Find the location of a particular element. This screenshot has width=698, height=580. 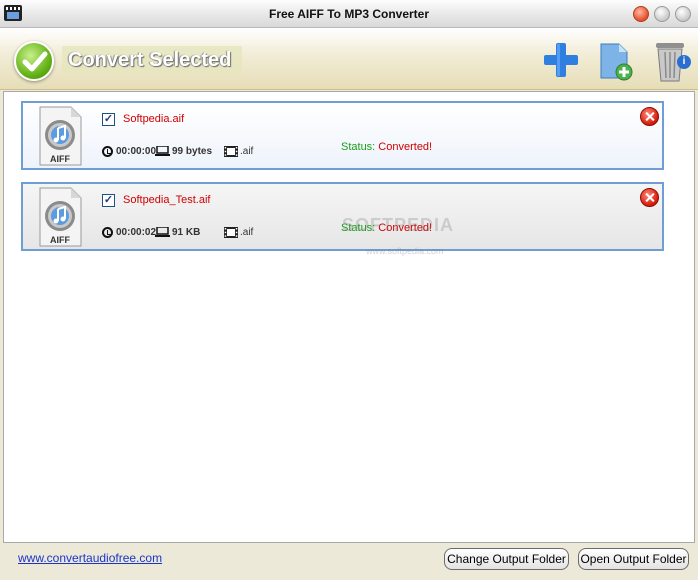

status-label: Status: is located at coordinates (360, 147).